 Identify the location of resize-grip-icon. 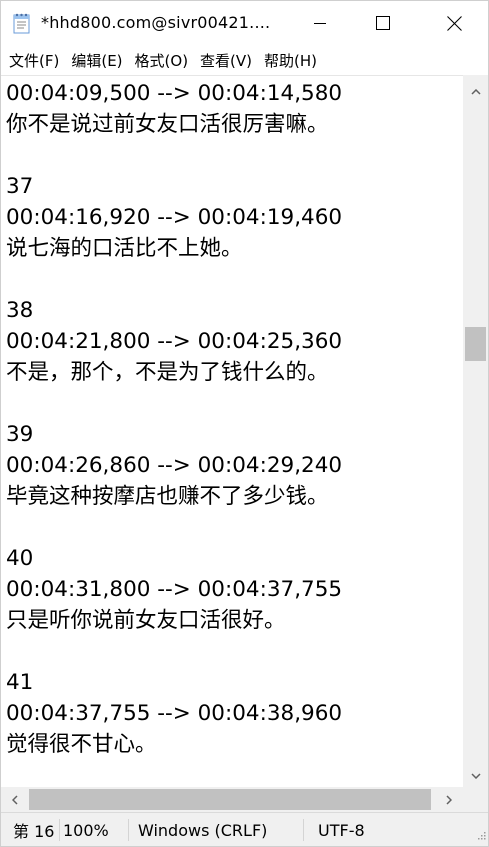
(481, 834).